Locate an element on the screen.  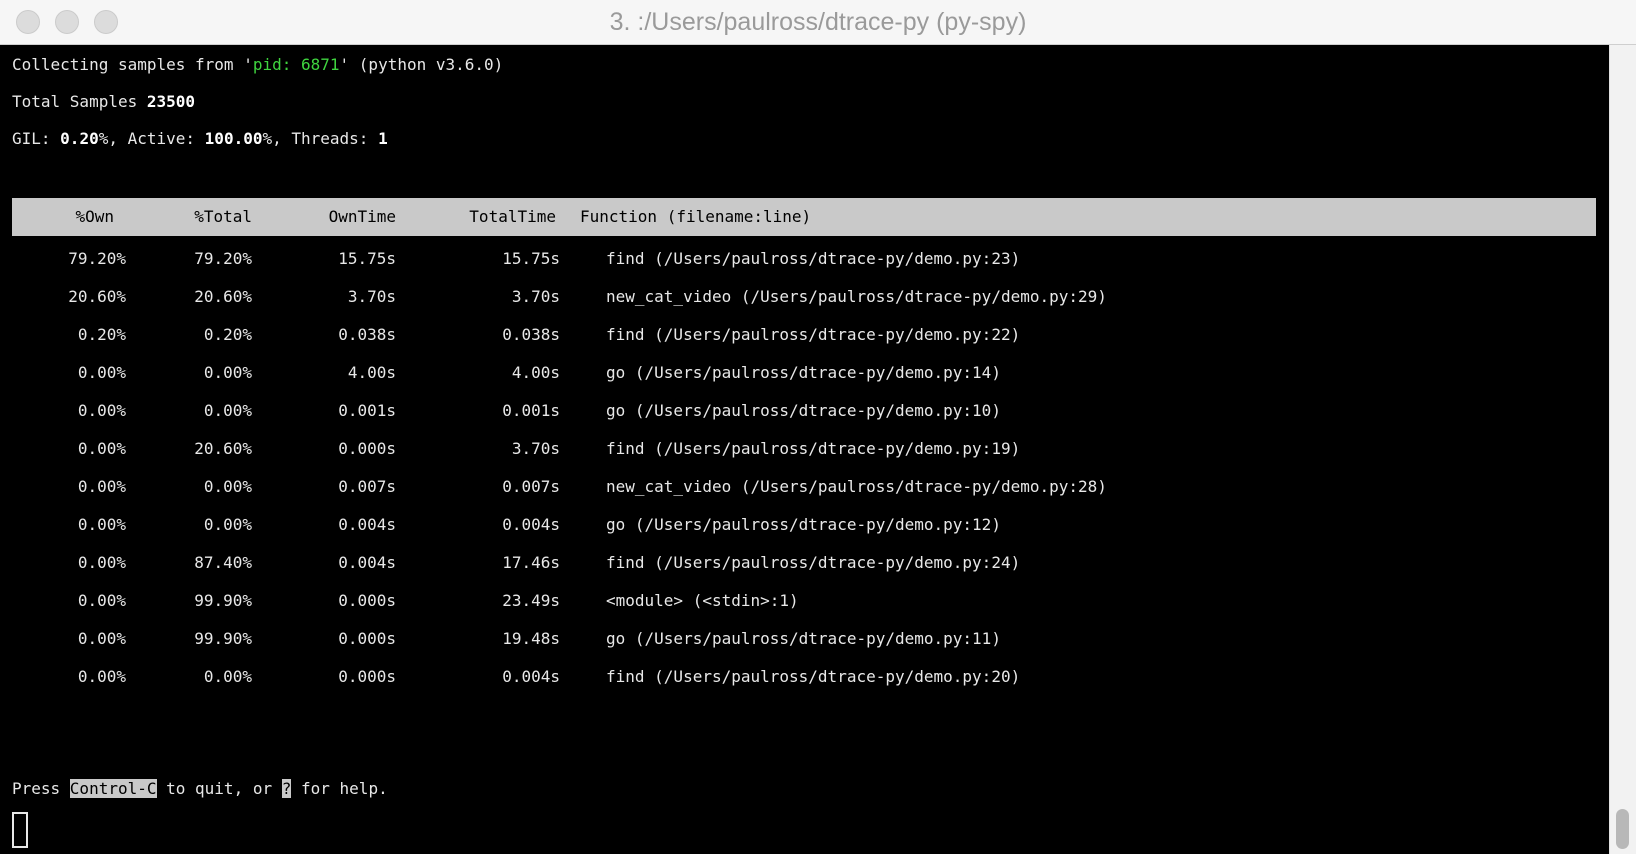
footer-end: for help. is located at coordinates (339, 788).